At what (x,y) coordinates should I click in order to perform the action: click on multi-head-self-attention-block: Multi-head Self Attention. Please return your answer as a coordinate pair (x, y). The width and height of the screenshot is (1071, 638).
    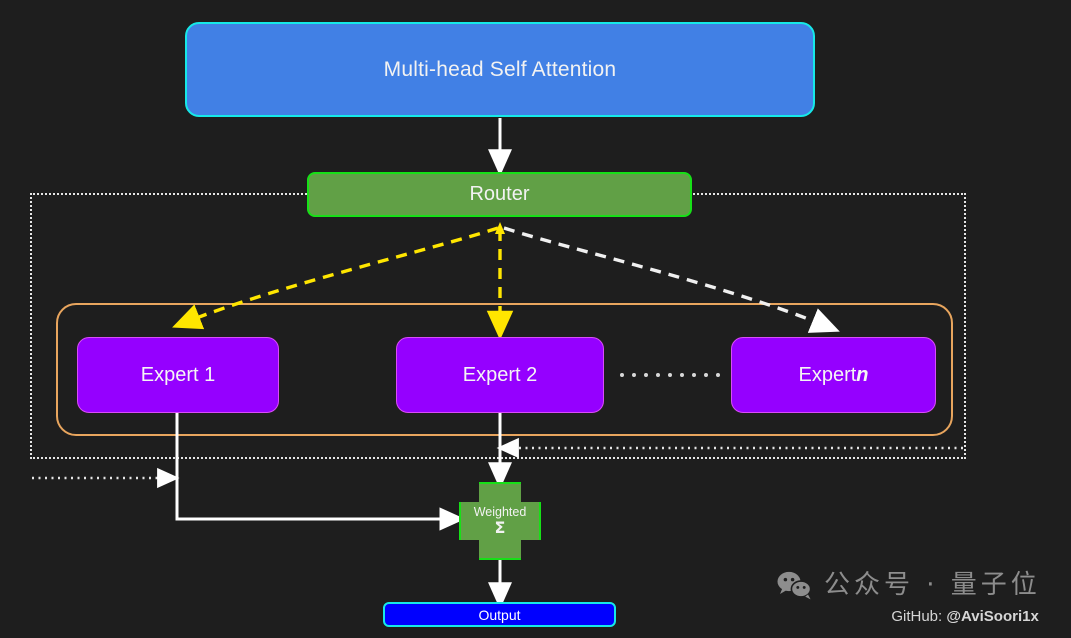
    Looking at the image, I should click on (500, 69).